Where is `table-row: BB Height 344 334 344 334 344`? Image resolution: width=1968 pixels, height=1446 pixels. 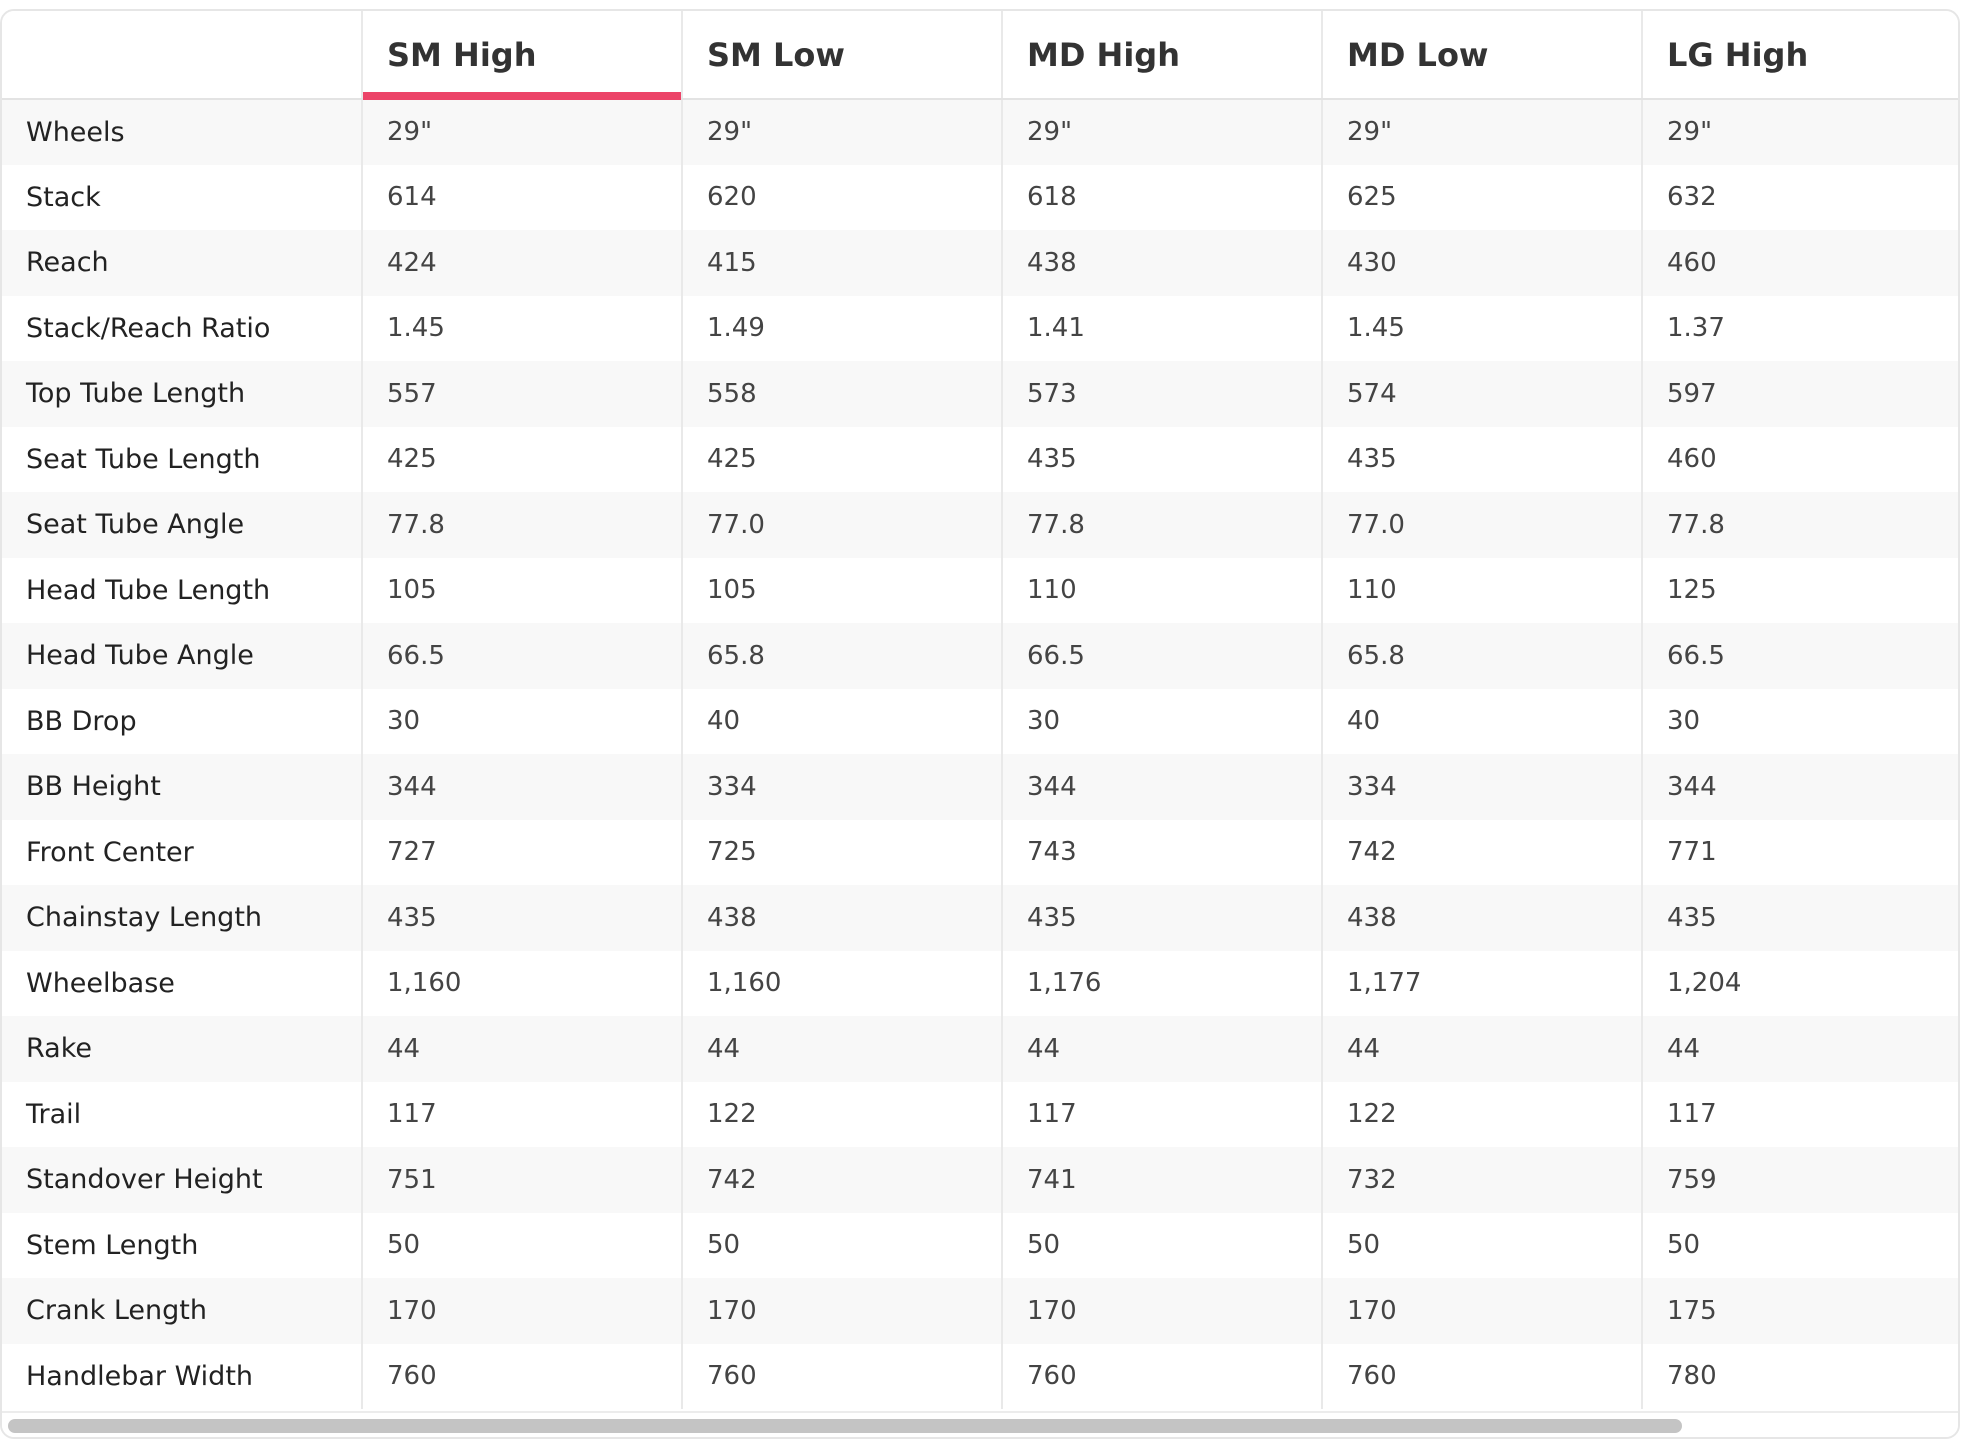
table-row: BB Height 344 334 344 334 344 is located at coordinates (980, 787).